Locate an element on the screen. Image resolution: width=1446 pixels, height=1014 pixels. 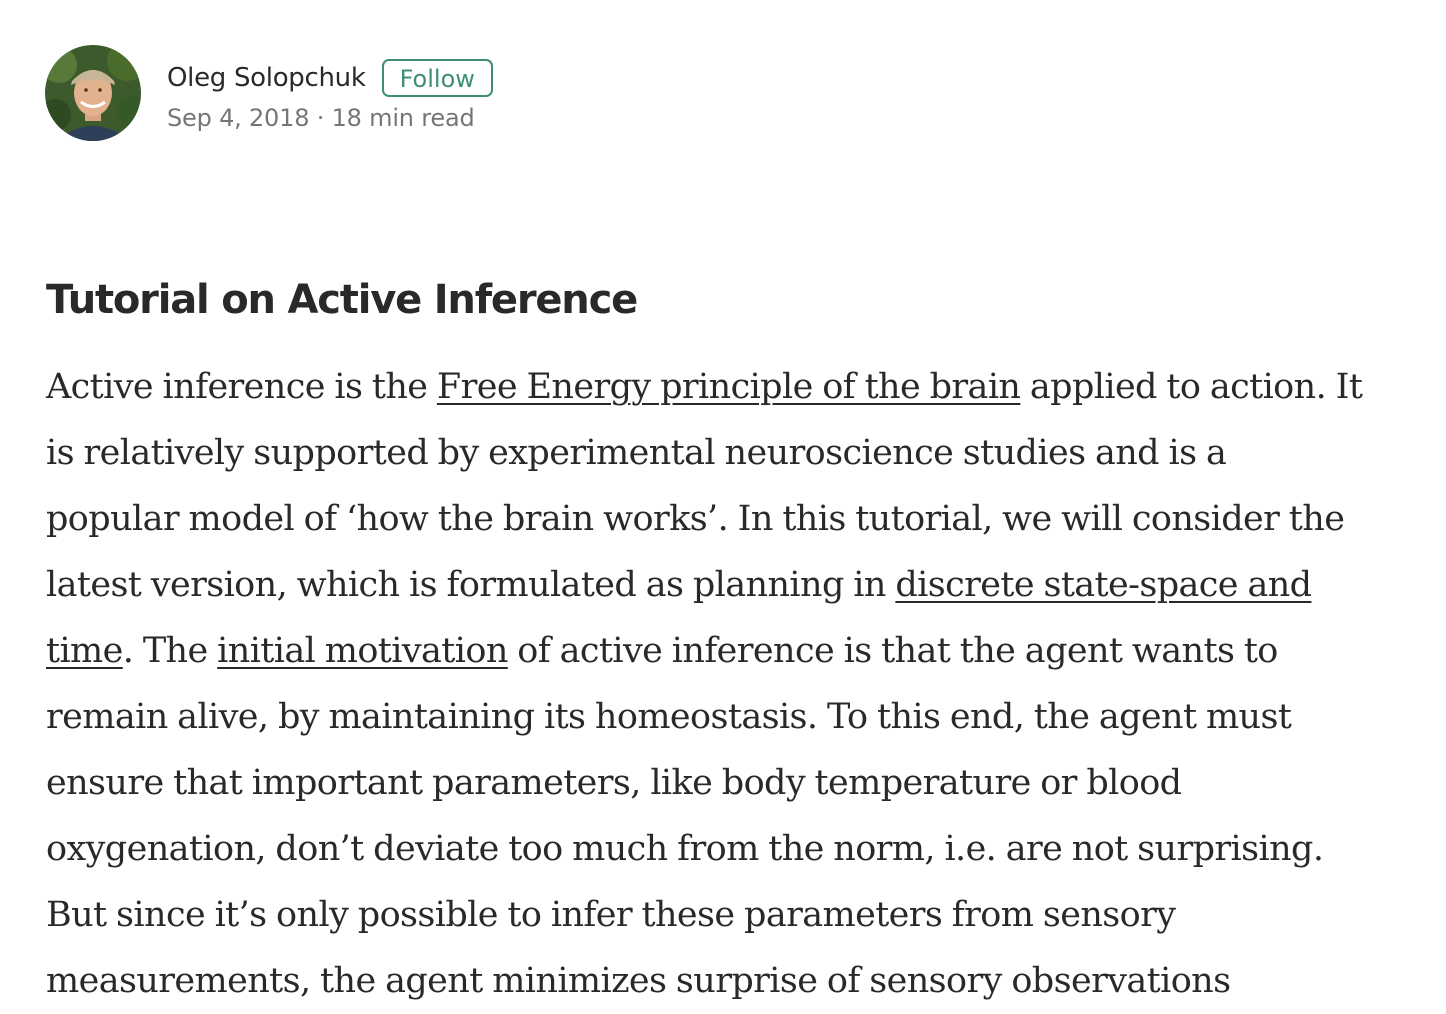
follow-button: Follow is located at coordinates (437, 78).